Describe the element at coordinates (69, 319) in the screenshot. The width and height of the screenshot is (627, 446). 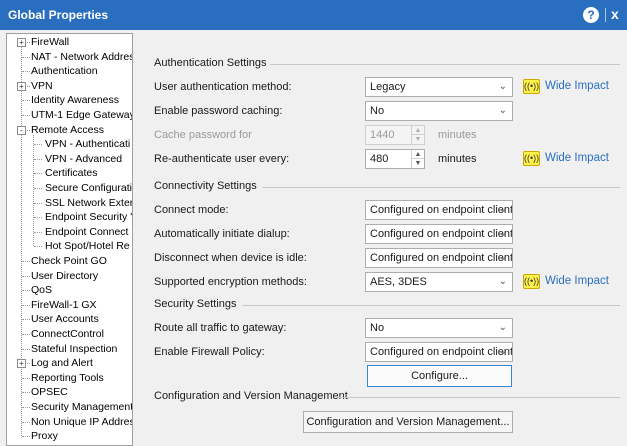
I see `tree-item: User Accounts` at that location.